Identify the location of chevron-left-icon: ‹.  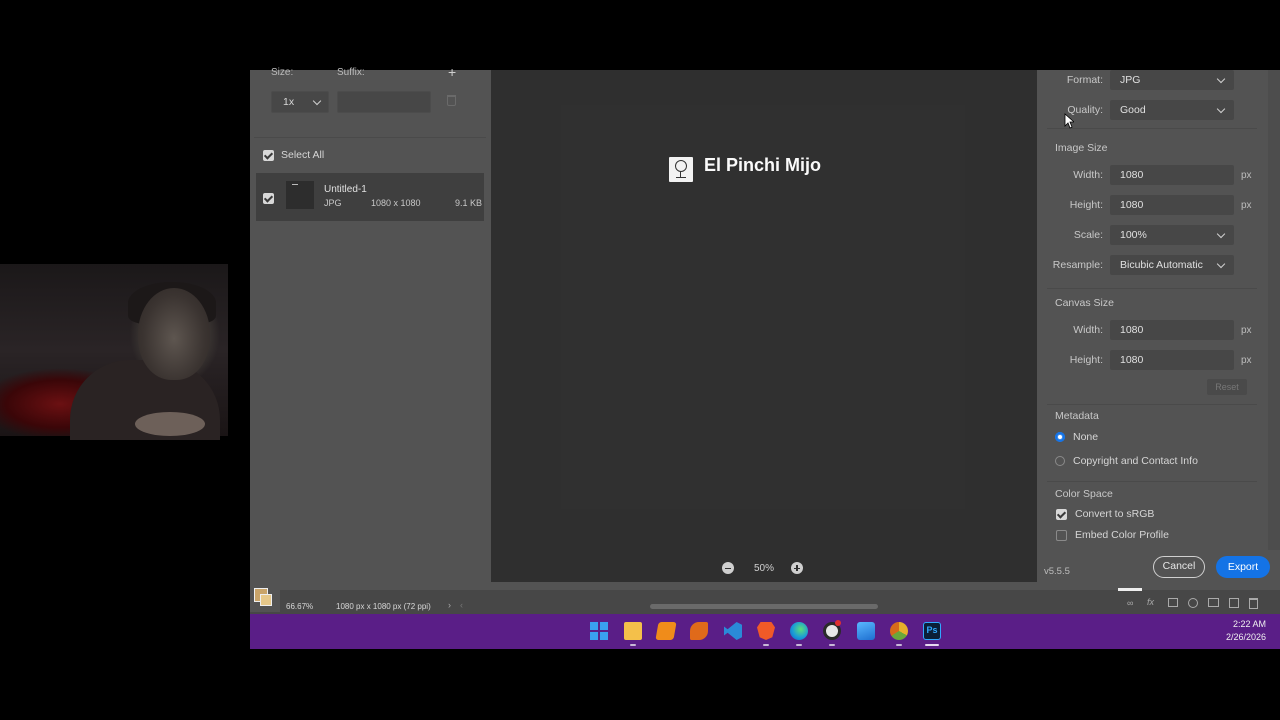
(461, 605).